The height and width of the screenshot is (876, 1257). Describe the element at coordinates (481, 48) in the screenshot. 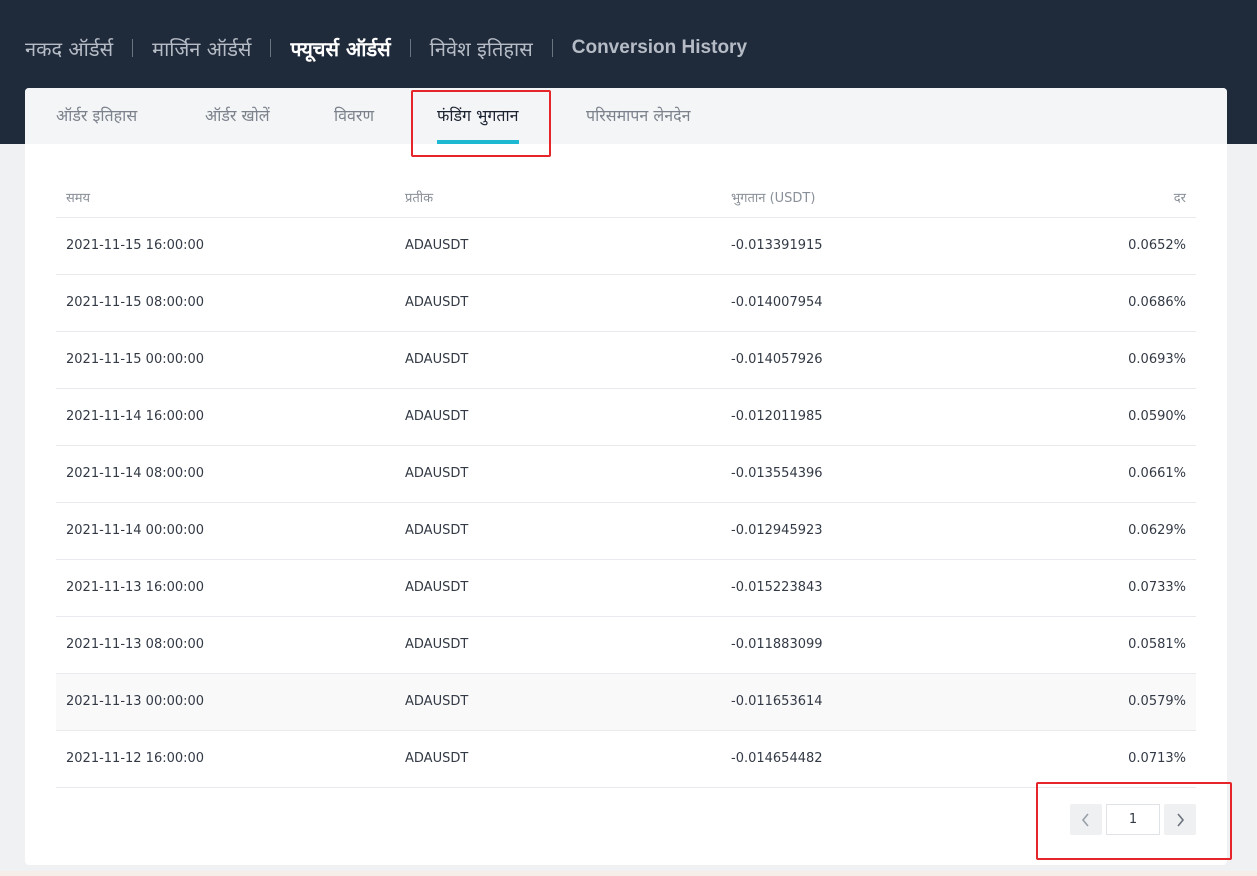

I see `nav-investment-history: निवेश इतिहास` at that location.